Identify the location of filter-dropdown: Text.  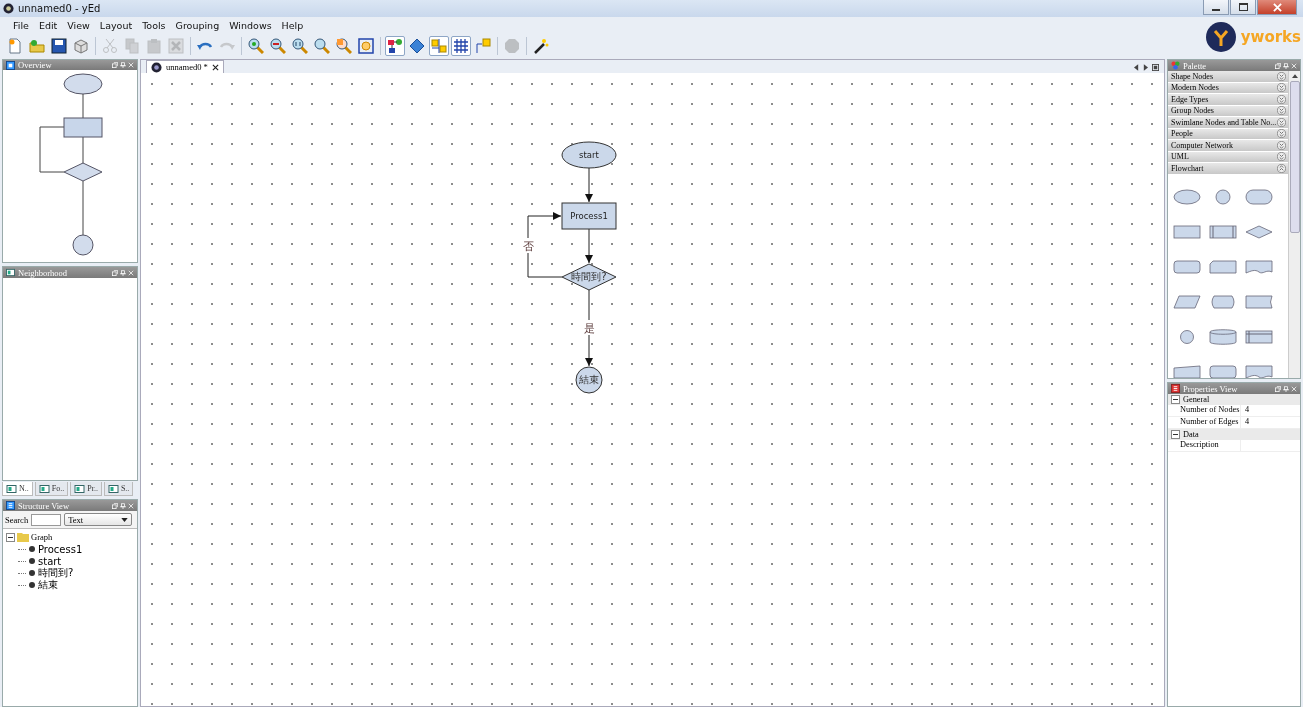
(98, 519).